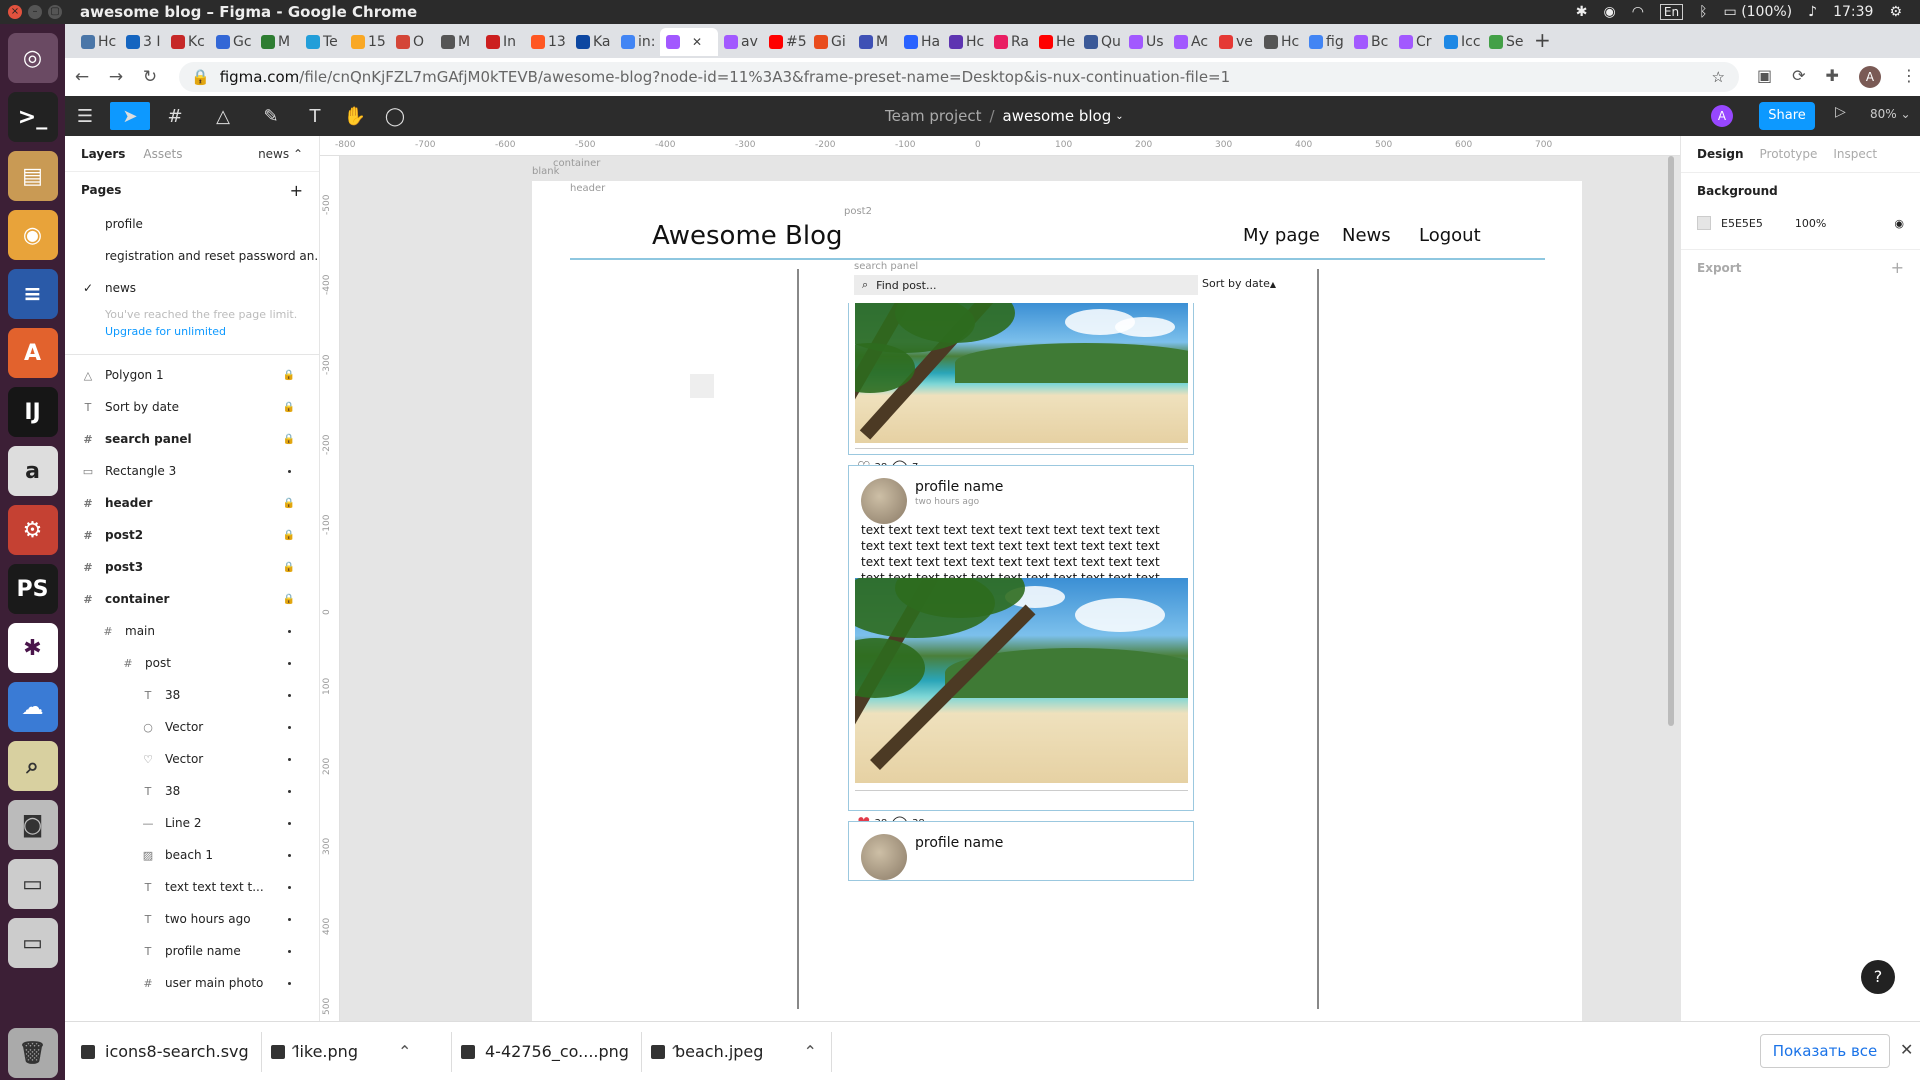 This screenshot has width=1920, height=1080. Describe the element at coordinates (355, 116) in the screenshot. I see `hand-tool-icon: ✋` at that location.